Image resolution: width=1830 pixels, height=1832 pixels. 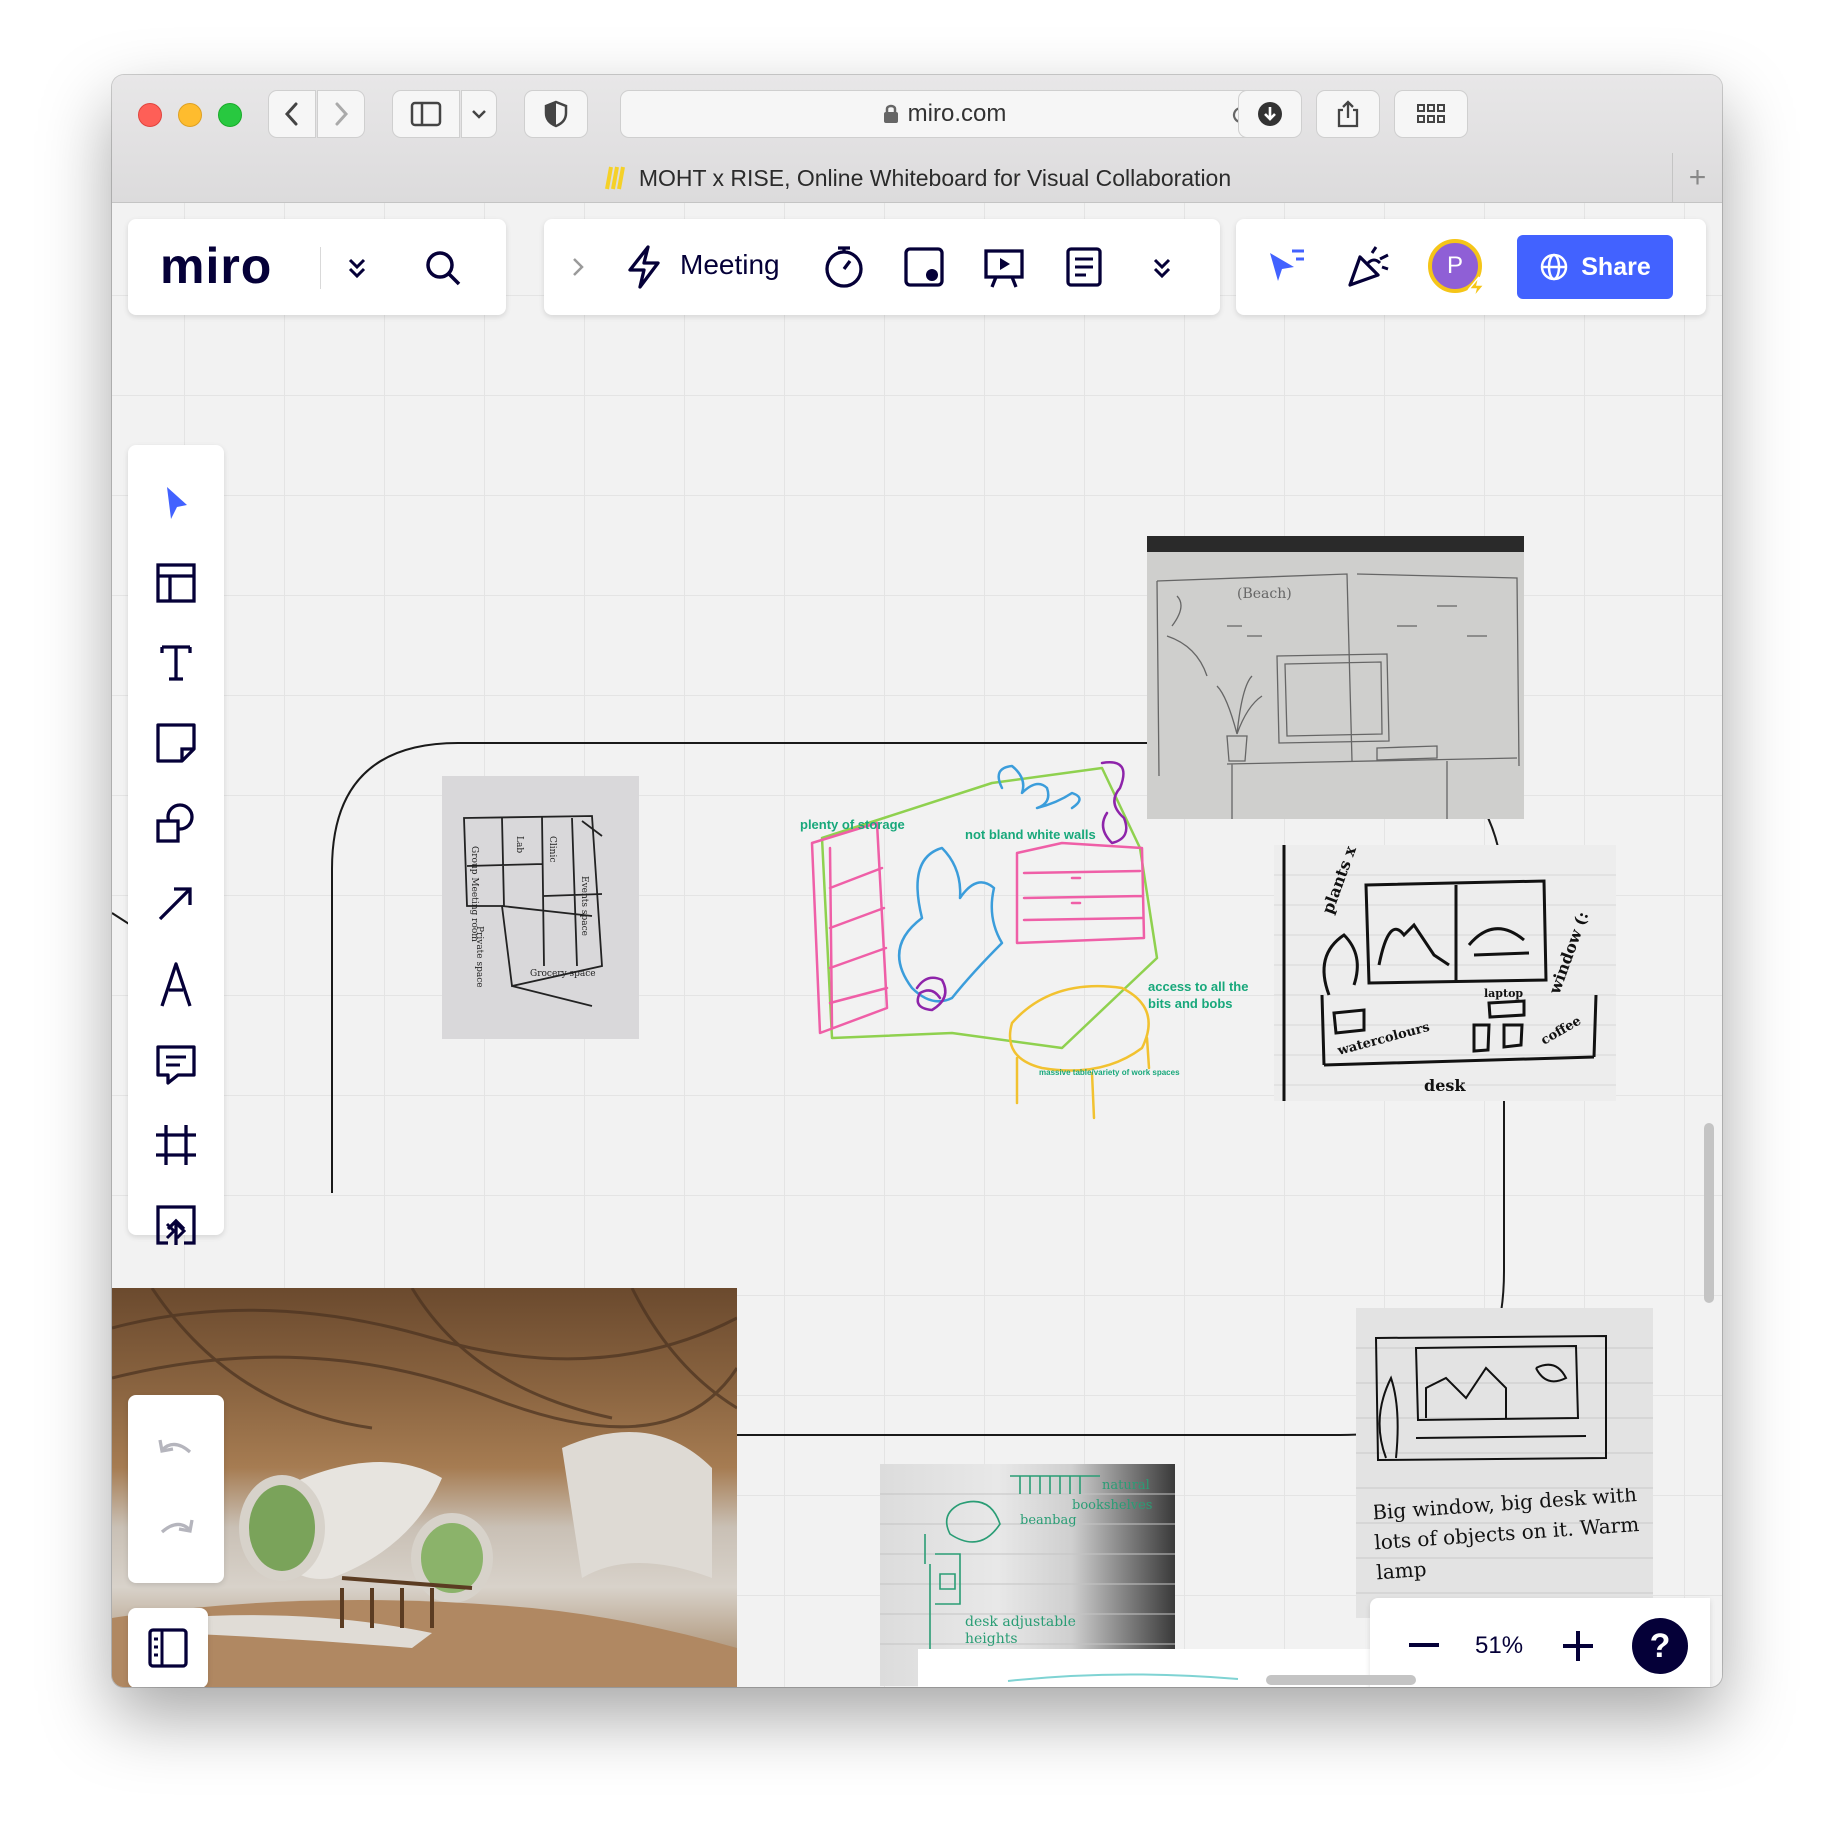 I want to click on label-plenty-of-storage: plenty of storage, so click(x=852, y=824).